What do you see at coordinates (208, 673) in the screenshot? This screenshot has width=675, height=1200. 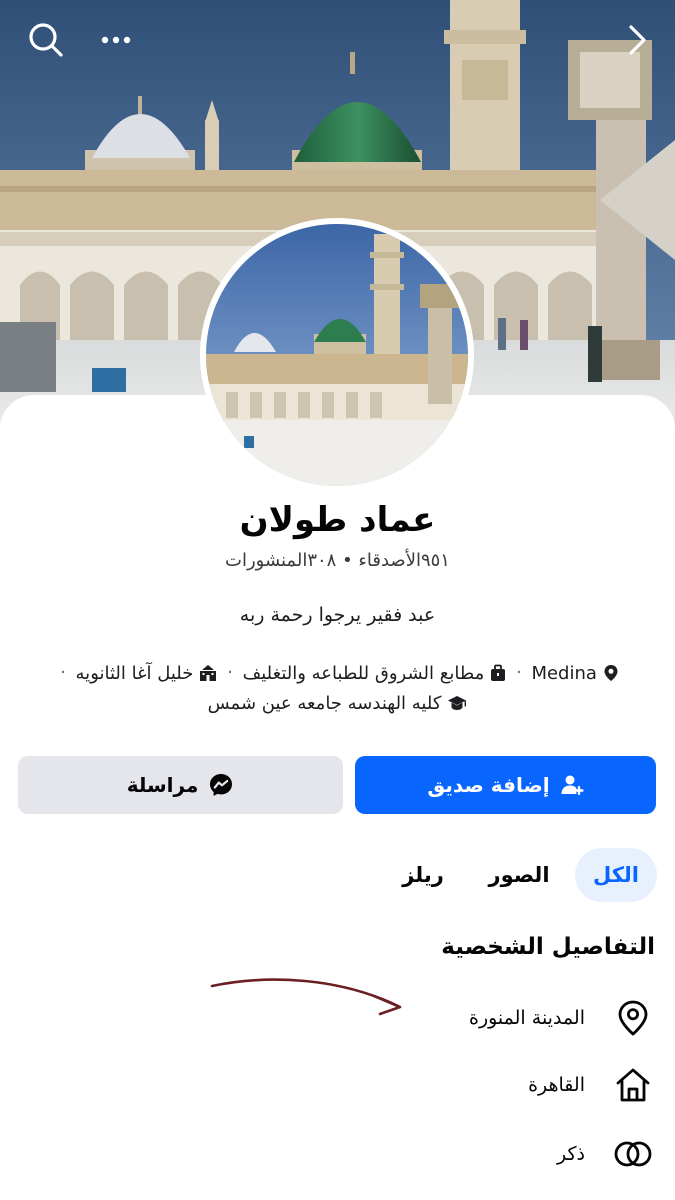 I see `school-icon` at bounding box center [208, 673].